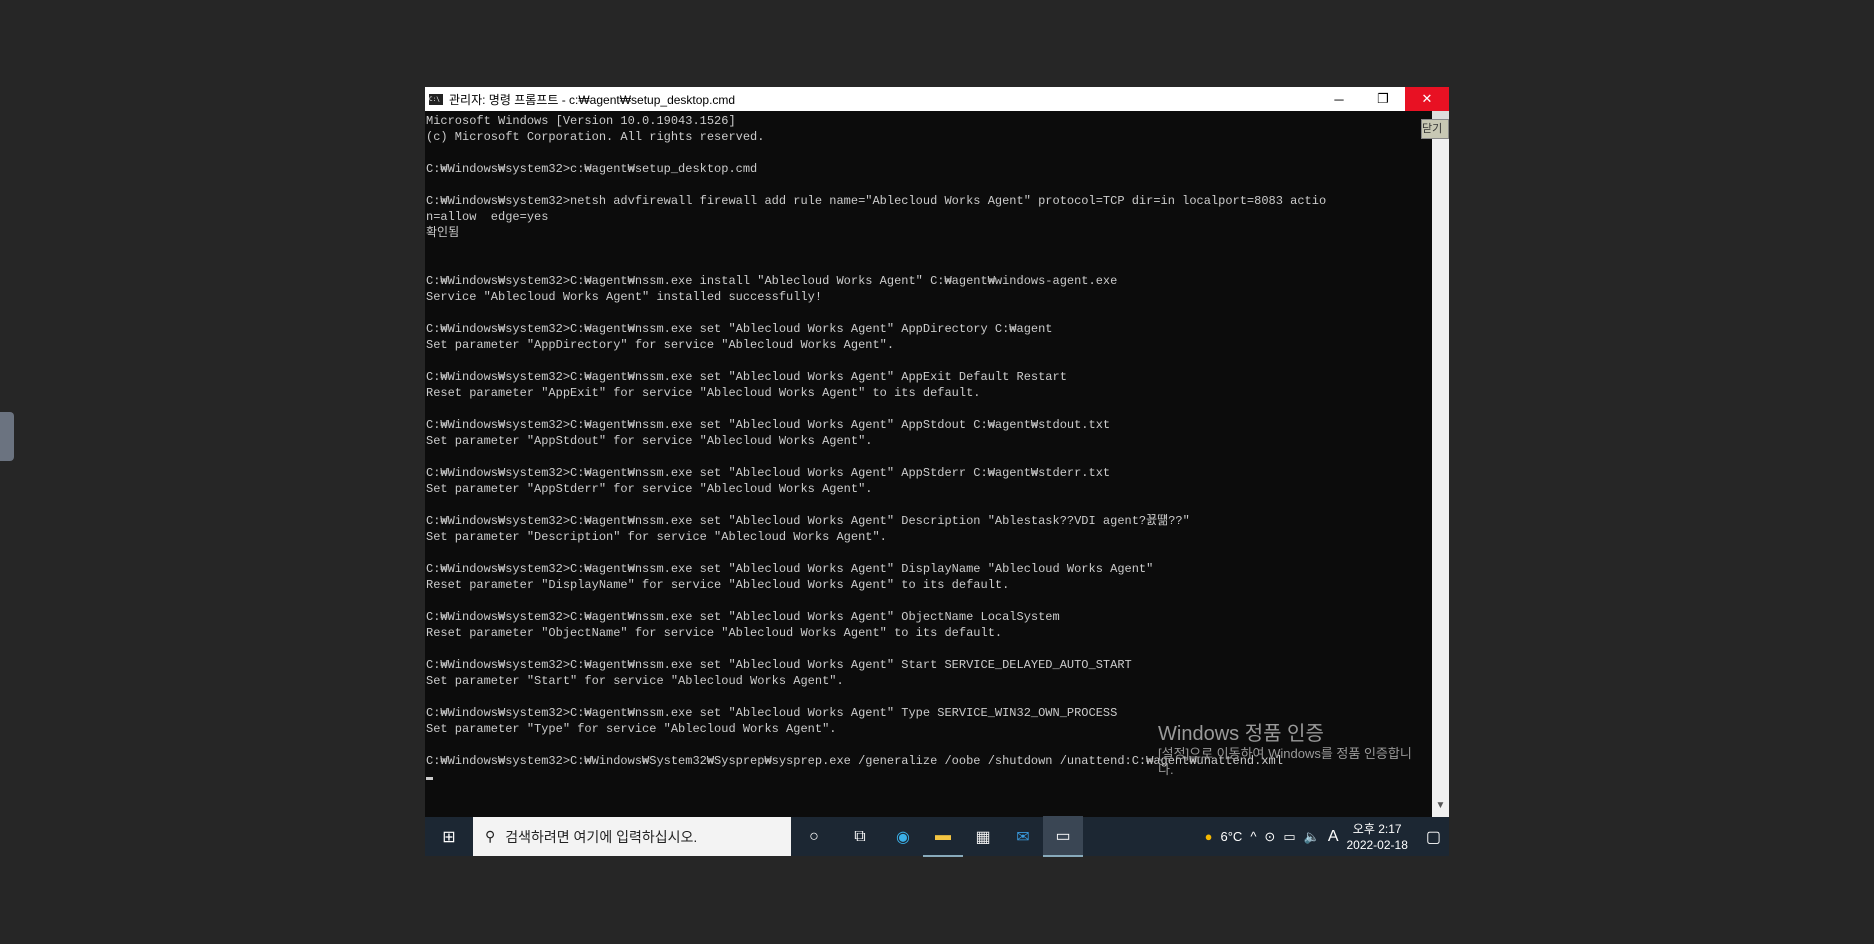  What do you see at coordinates (449, 836) in the screenshot?
I see `start-button: ⊞` at bounding box center [449, 836].